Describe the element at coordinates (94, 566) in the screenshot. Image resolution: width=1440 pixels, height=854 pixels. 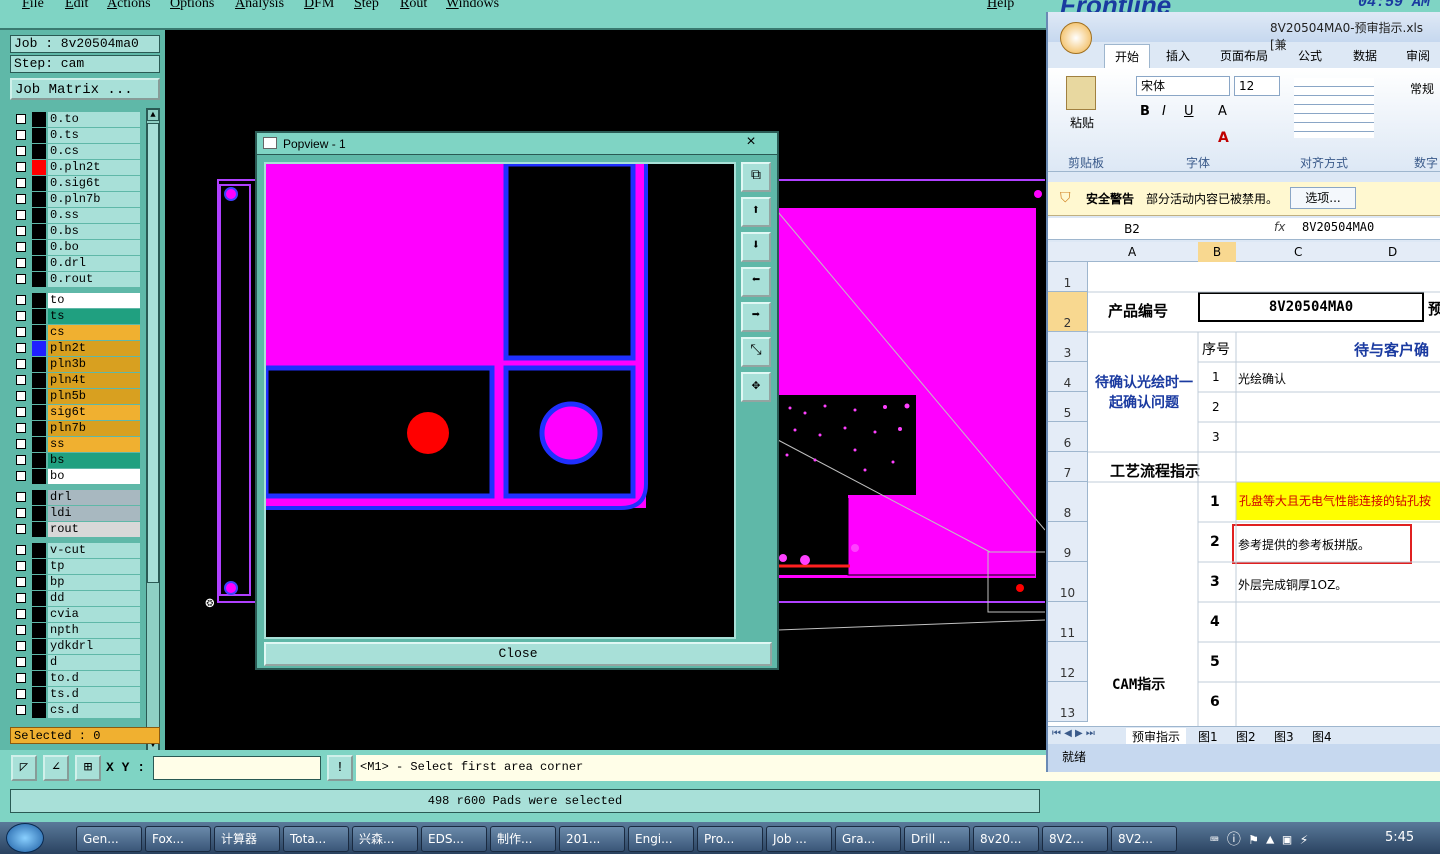
I see `layer-name: tp` at that location.